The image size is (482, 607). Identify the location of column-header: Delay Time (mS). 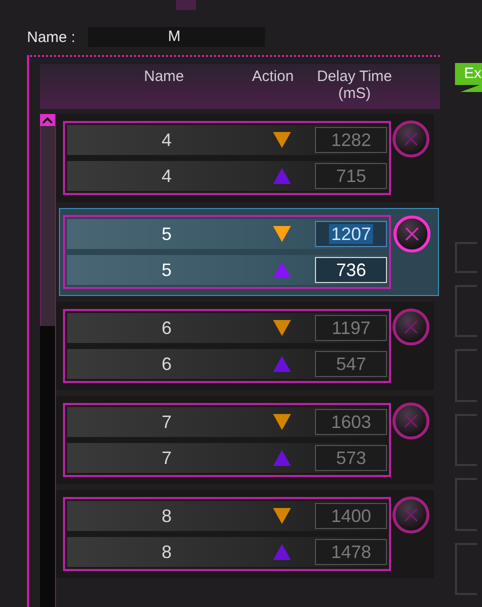
(354, 85).